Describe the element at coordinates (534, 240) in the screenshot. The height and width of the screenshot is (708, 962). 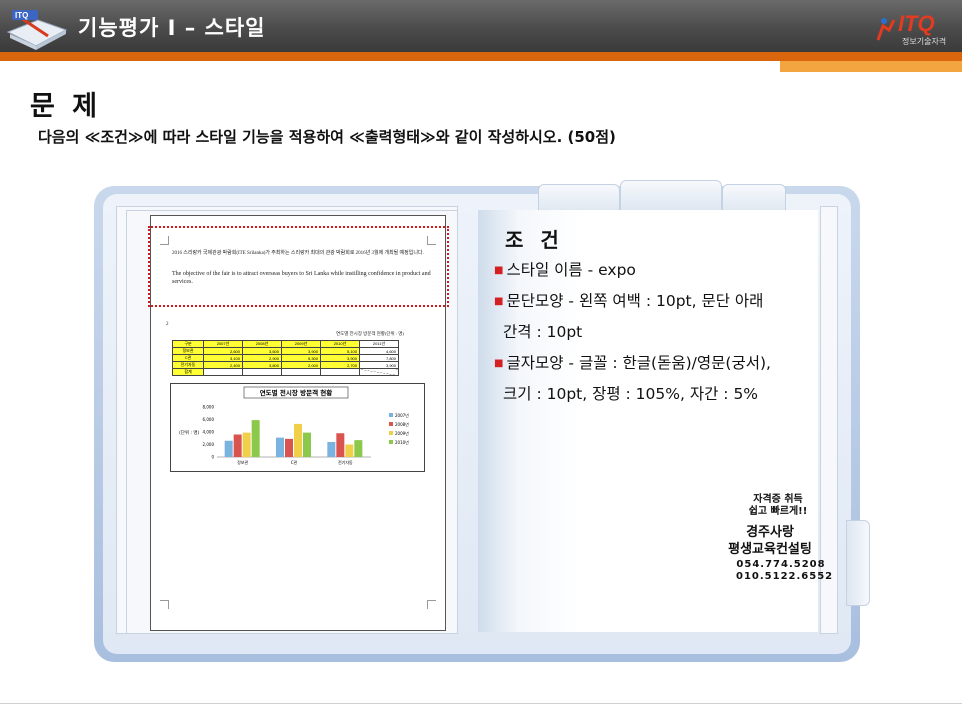
I see `conditions-title: 조 건` at that location.